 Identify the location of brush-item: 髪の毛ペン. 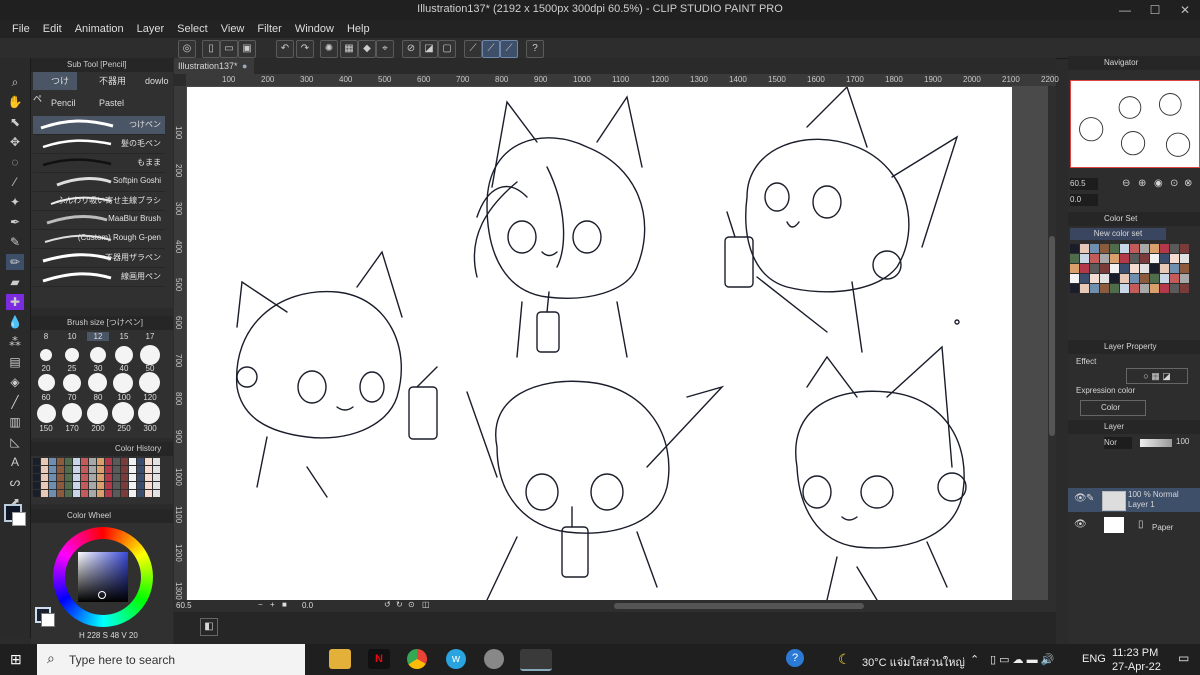
(99, 144).